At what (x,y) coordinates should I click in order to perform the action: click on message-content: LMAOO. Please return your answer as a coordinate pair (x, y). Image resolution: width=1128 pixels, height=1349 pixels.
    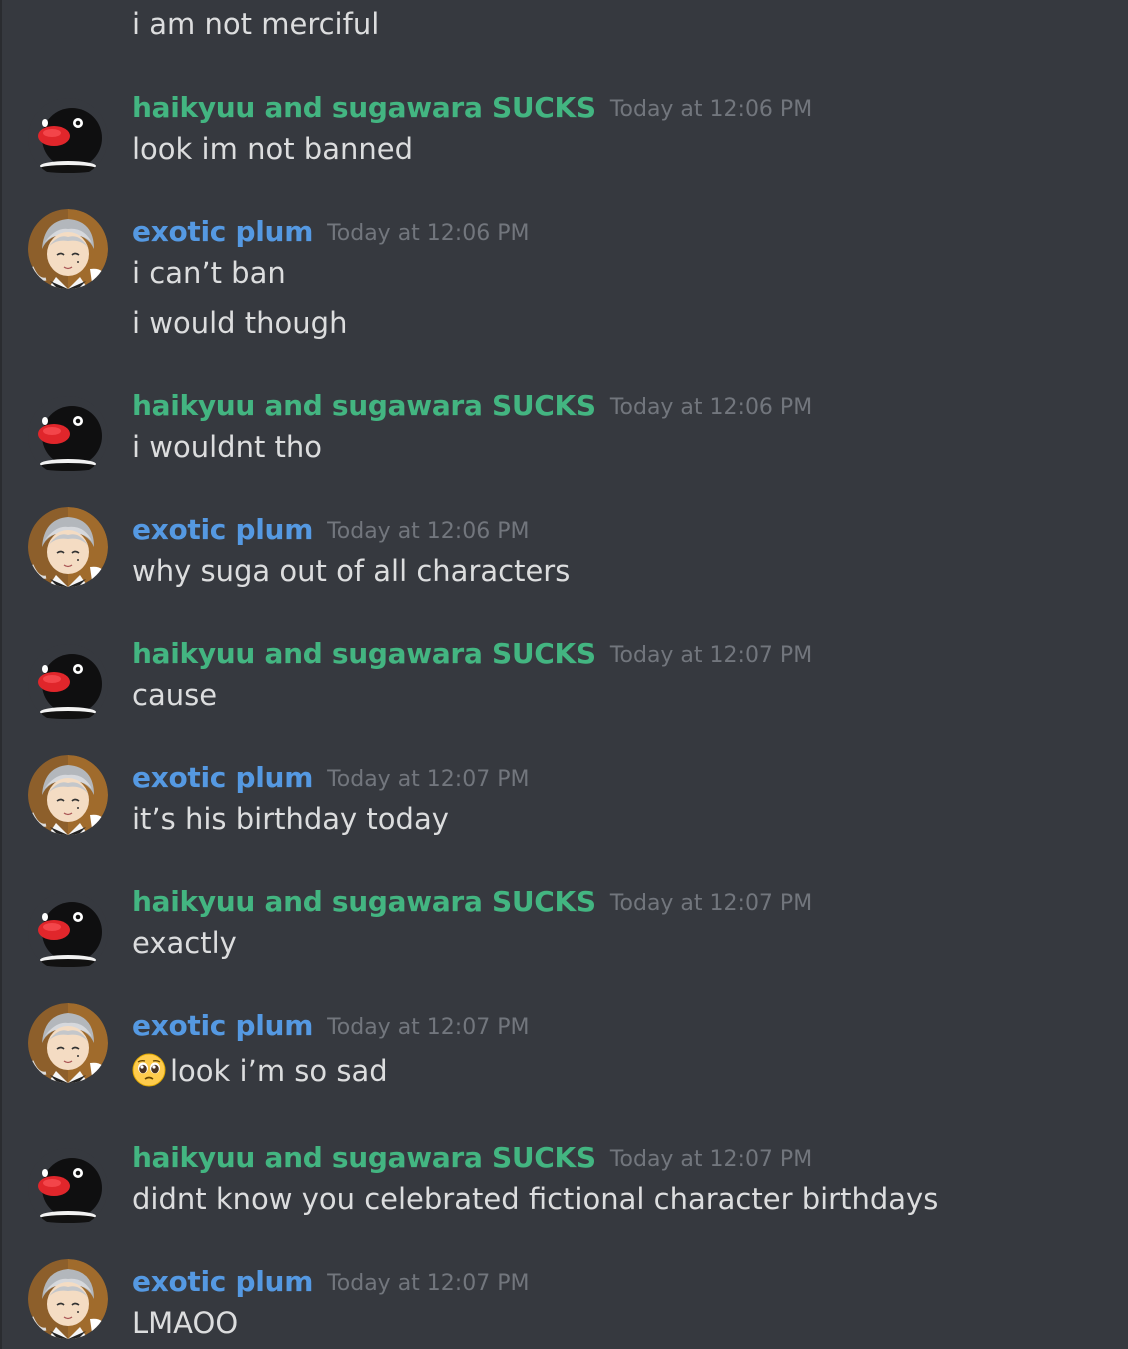
    Looking at the image, I should click on (185, 1323).